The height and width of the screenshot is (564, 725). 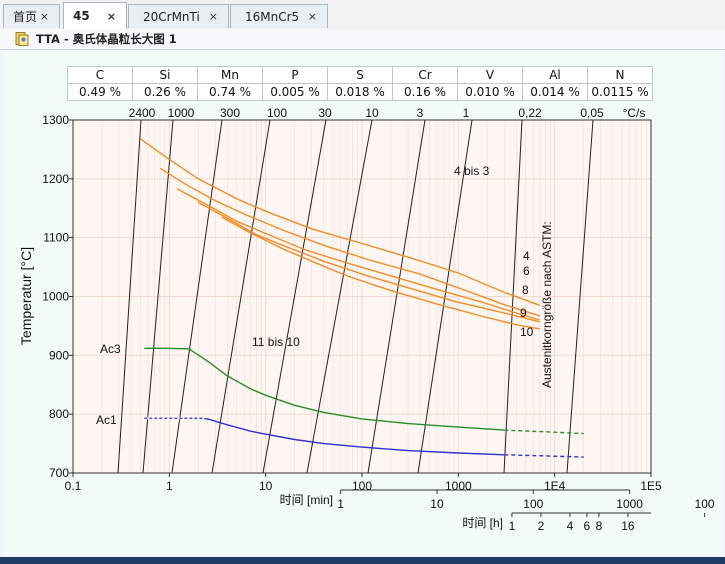 I want to click on hour-tick-label: 6, so click(x=587, y=526).